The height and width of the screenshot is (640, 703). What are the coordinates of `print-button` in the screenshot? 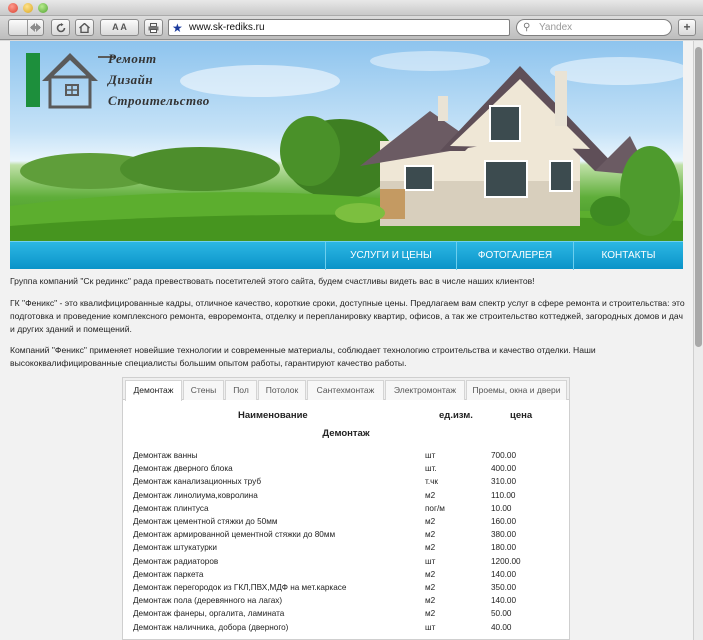 It's located at (153, 27).